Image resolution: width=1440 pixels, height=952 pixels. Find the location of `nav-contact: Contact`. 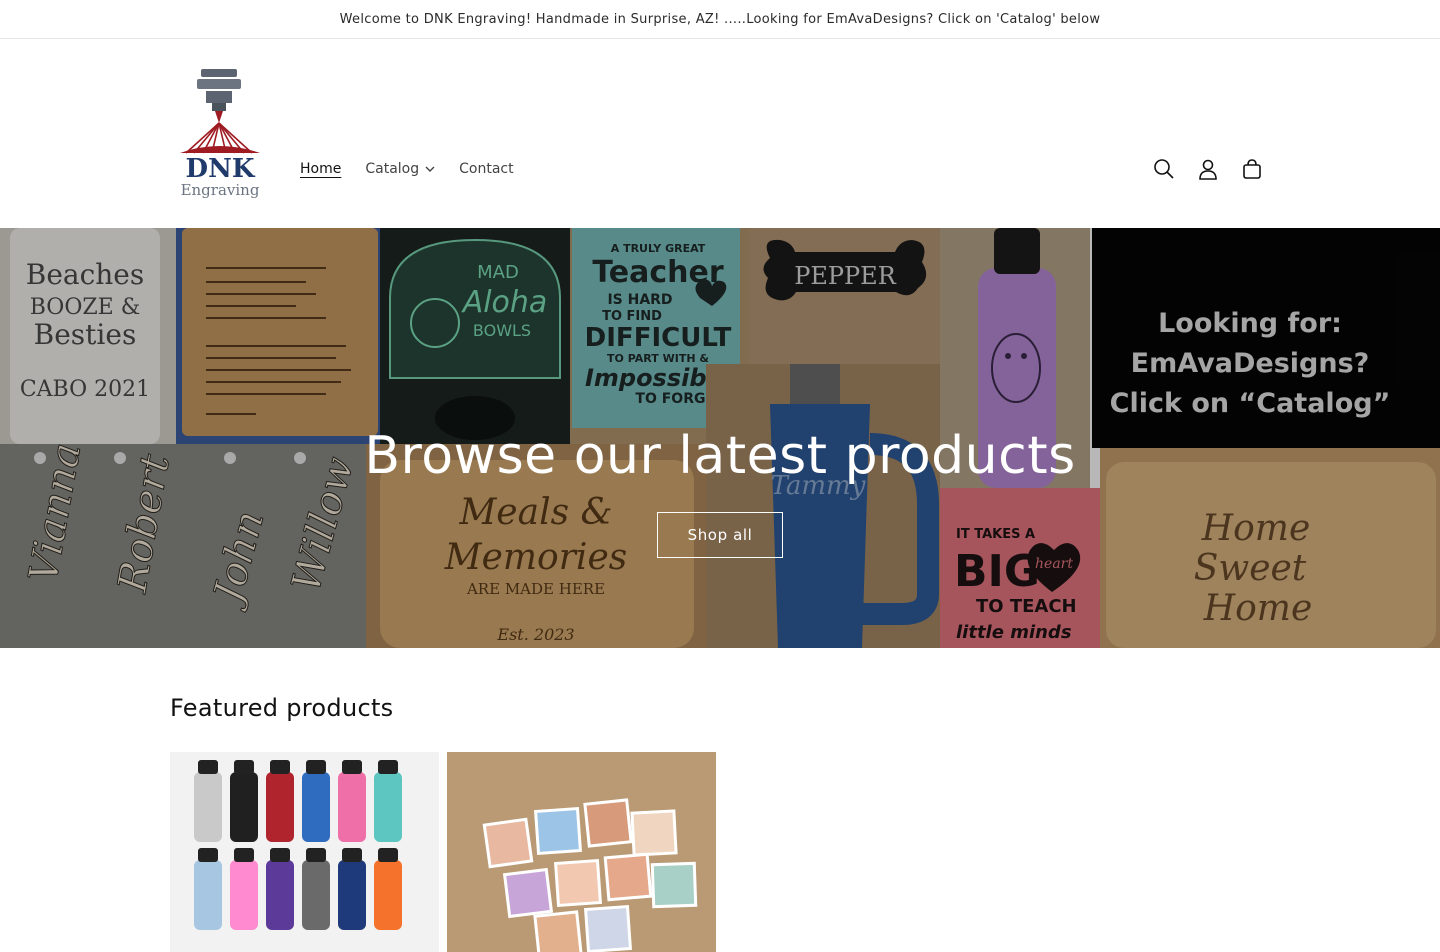

nav-contact: Contact is located at coordinates (486, 169).